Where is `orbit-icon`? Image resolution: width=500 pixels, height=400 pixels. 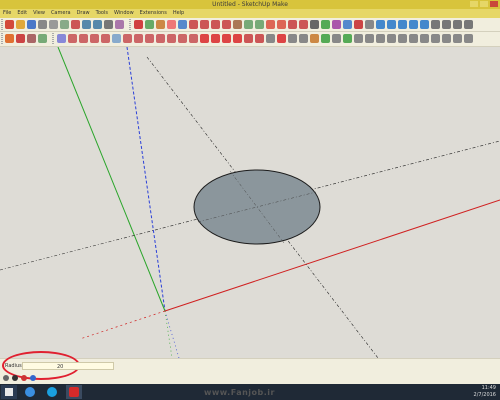 orbit-icon is located at coordinates (380, 24).